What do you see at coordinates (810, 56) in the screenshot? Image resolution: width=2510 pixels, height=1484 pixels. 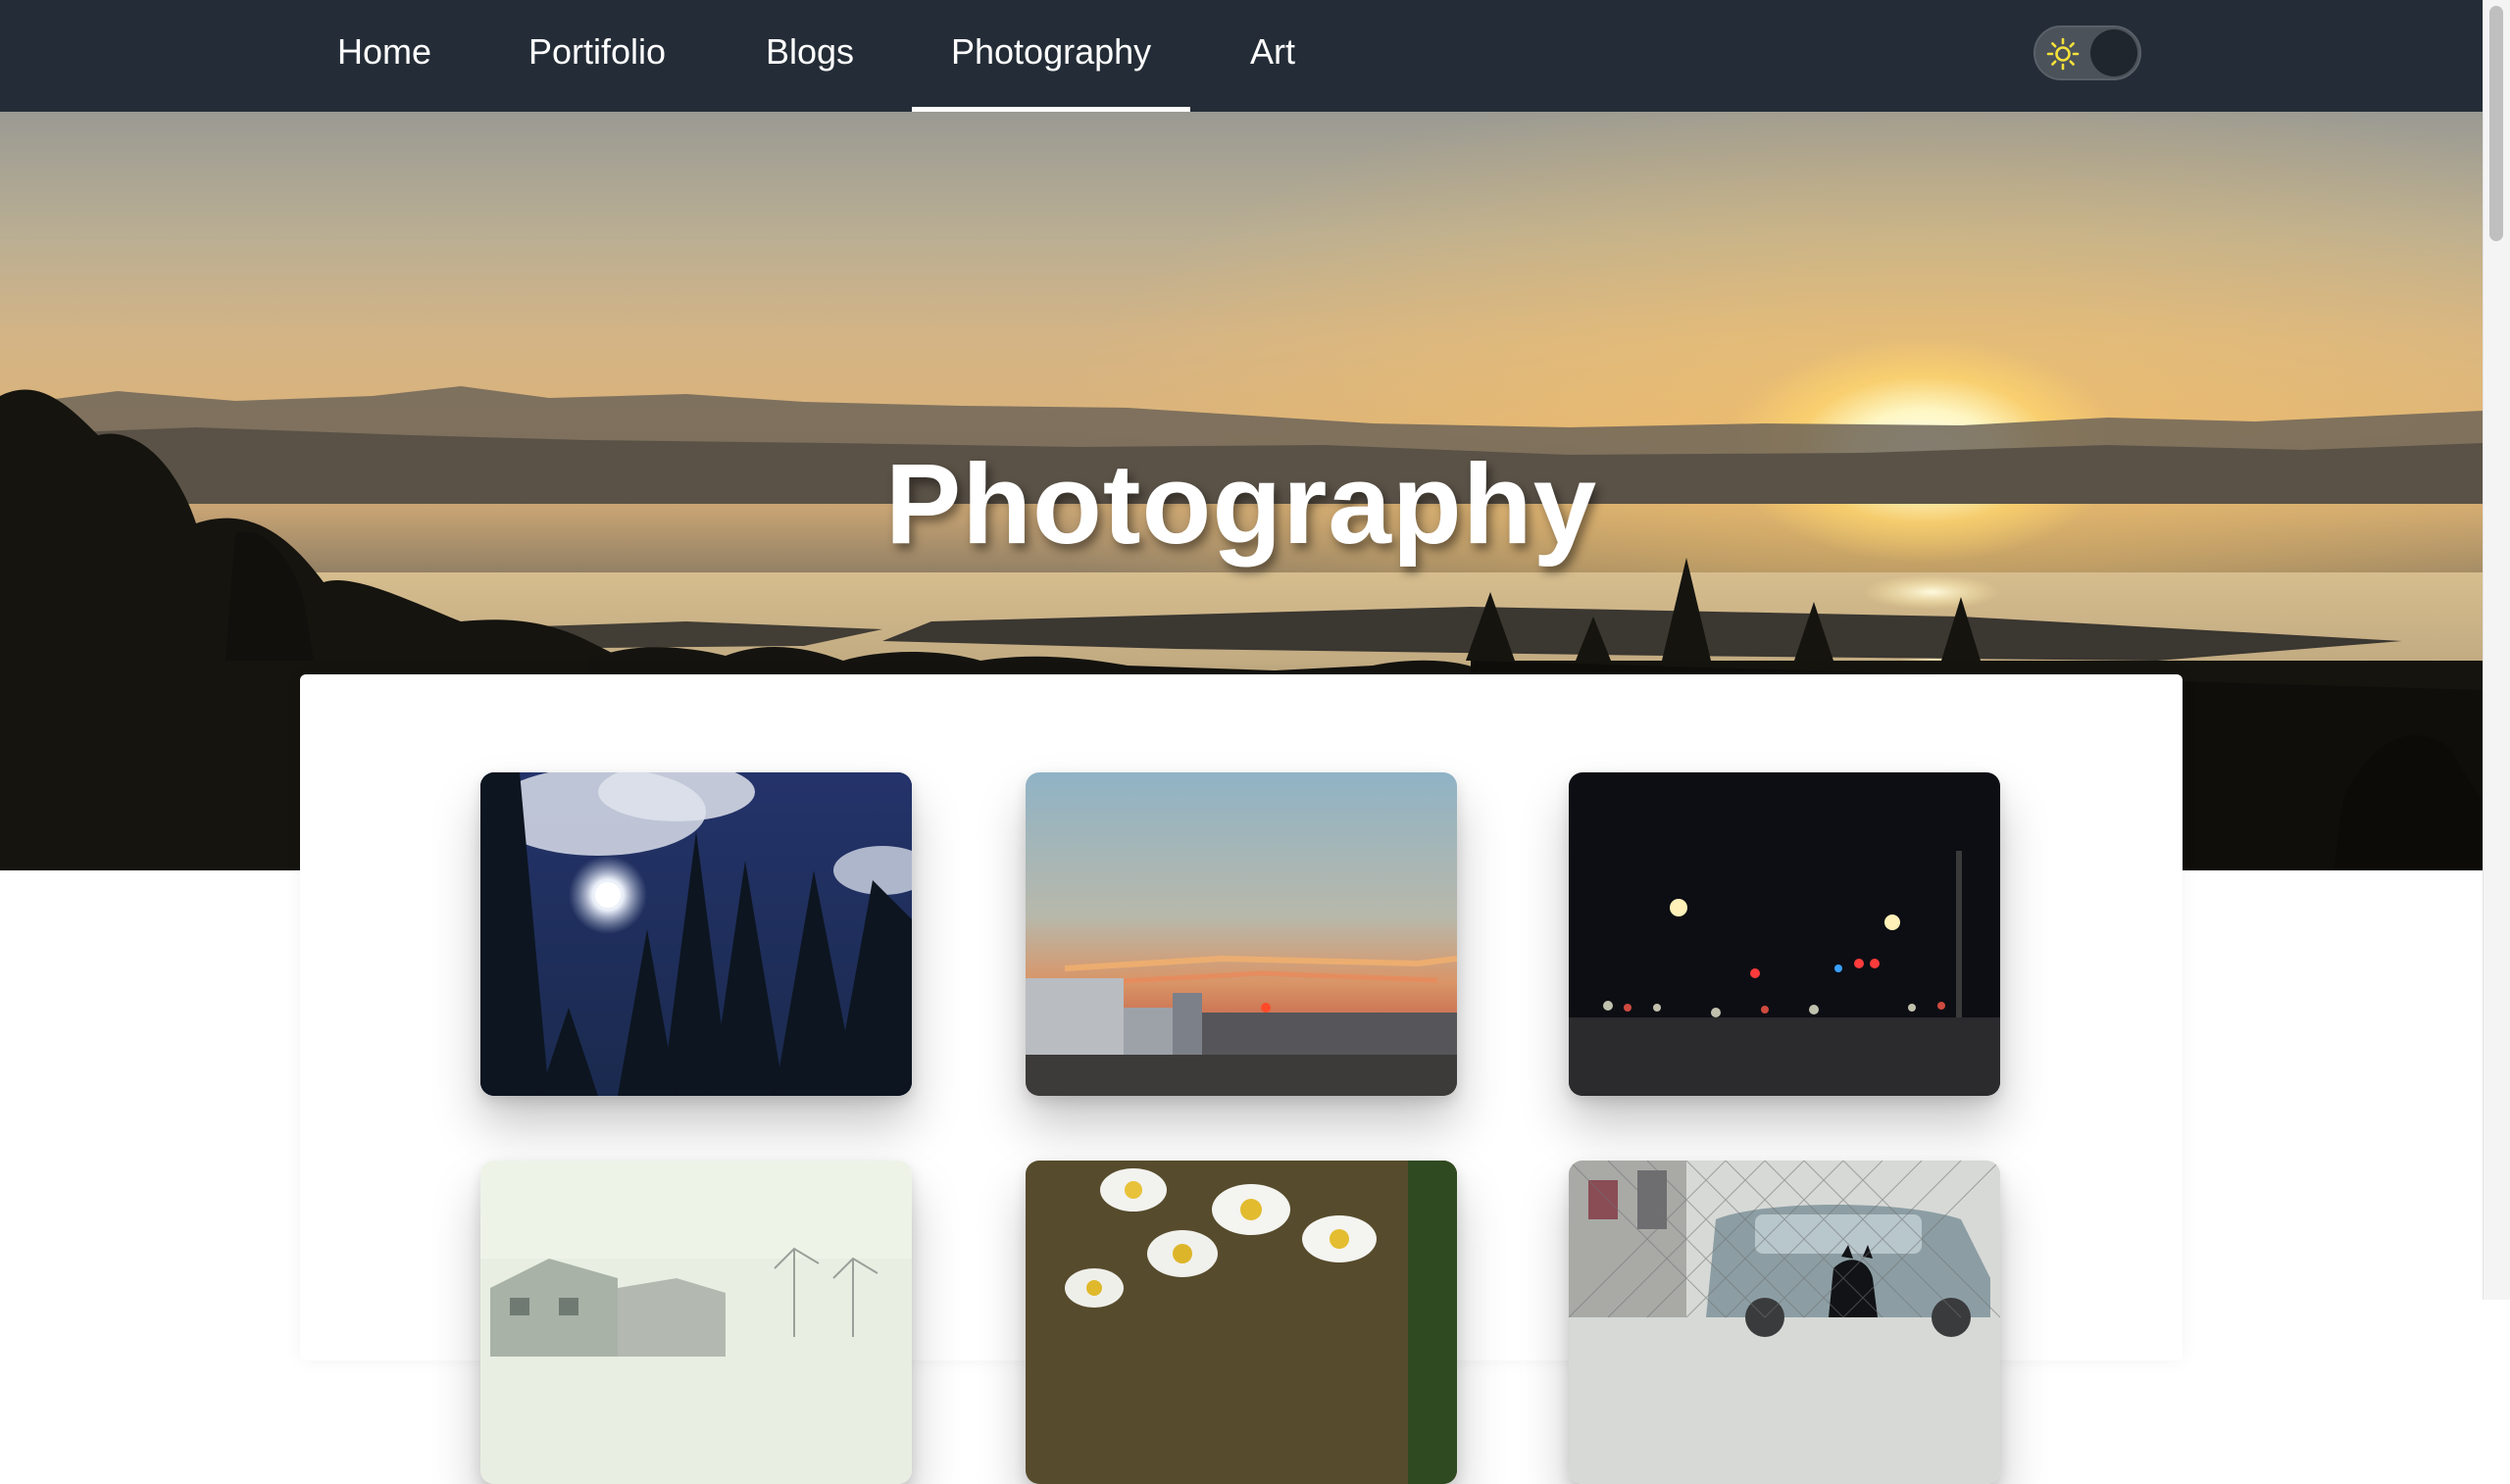 I see `nav-link-blogs: Blogs` at bounding box center [810, 56].